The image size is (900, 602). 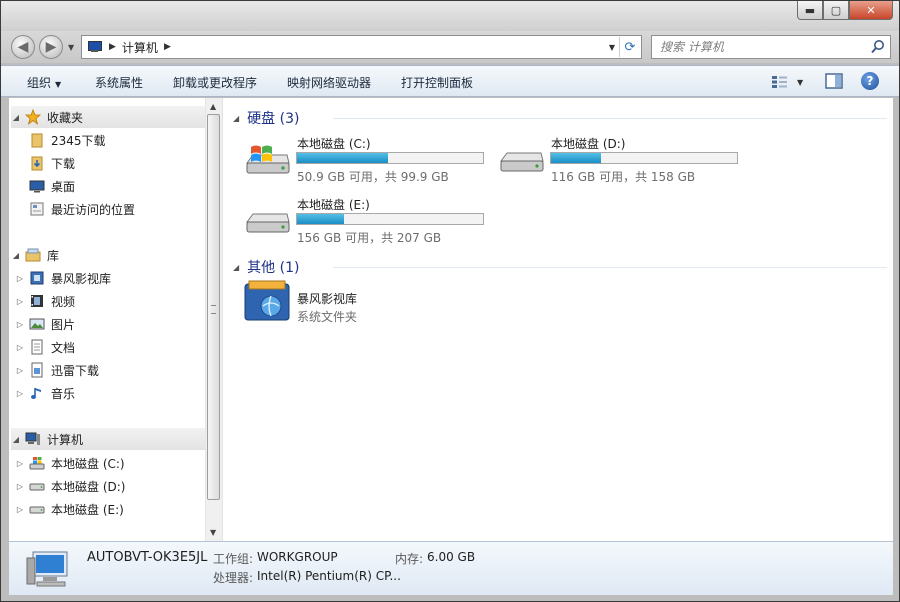 What do you see at coordinates (140, 47) in the screenshot?
I see `breadcrumb-computer: 计算机` at bounding box center [140, 47].